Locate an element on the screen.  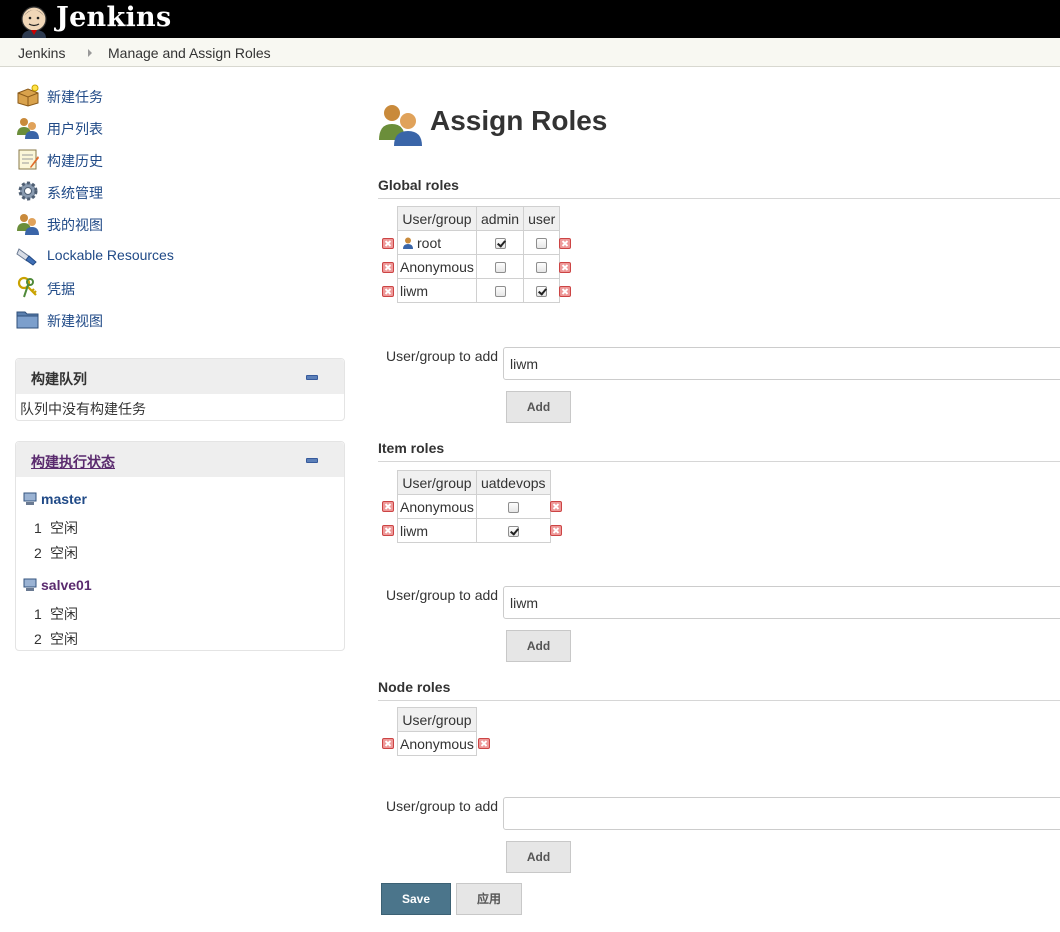
item-add-button: Add is located at coordinates (538, 646).